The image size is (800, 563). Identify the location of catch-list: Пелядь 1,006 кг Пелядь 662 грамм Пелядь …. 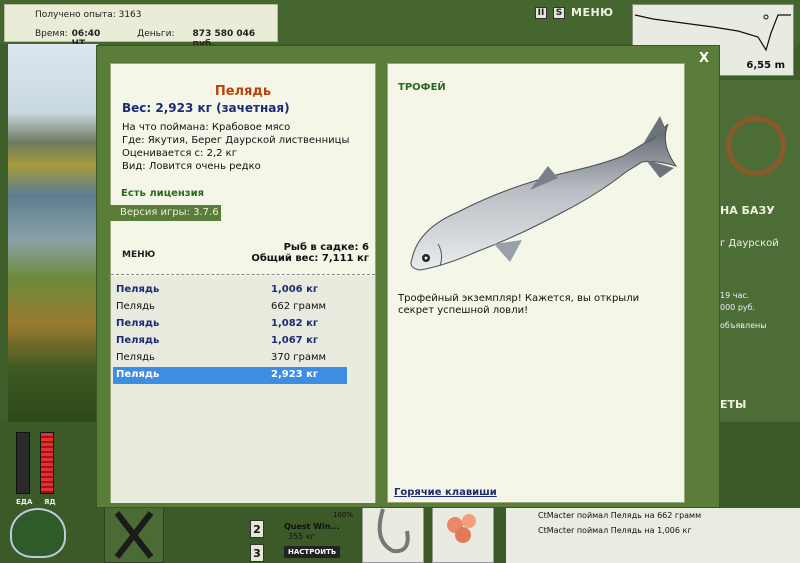
(243, 389).